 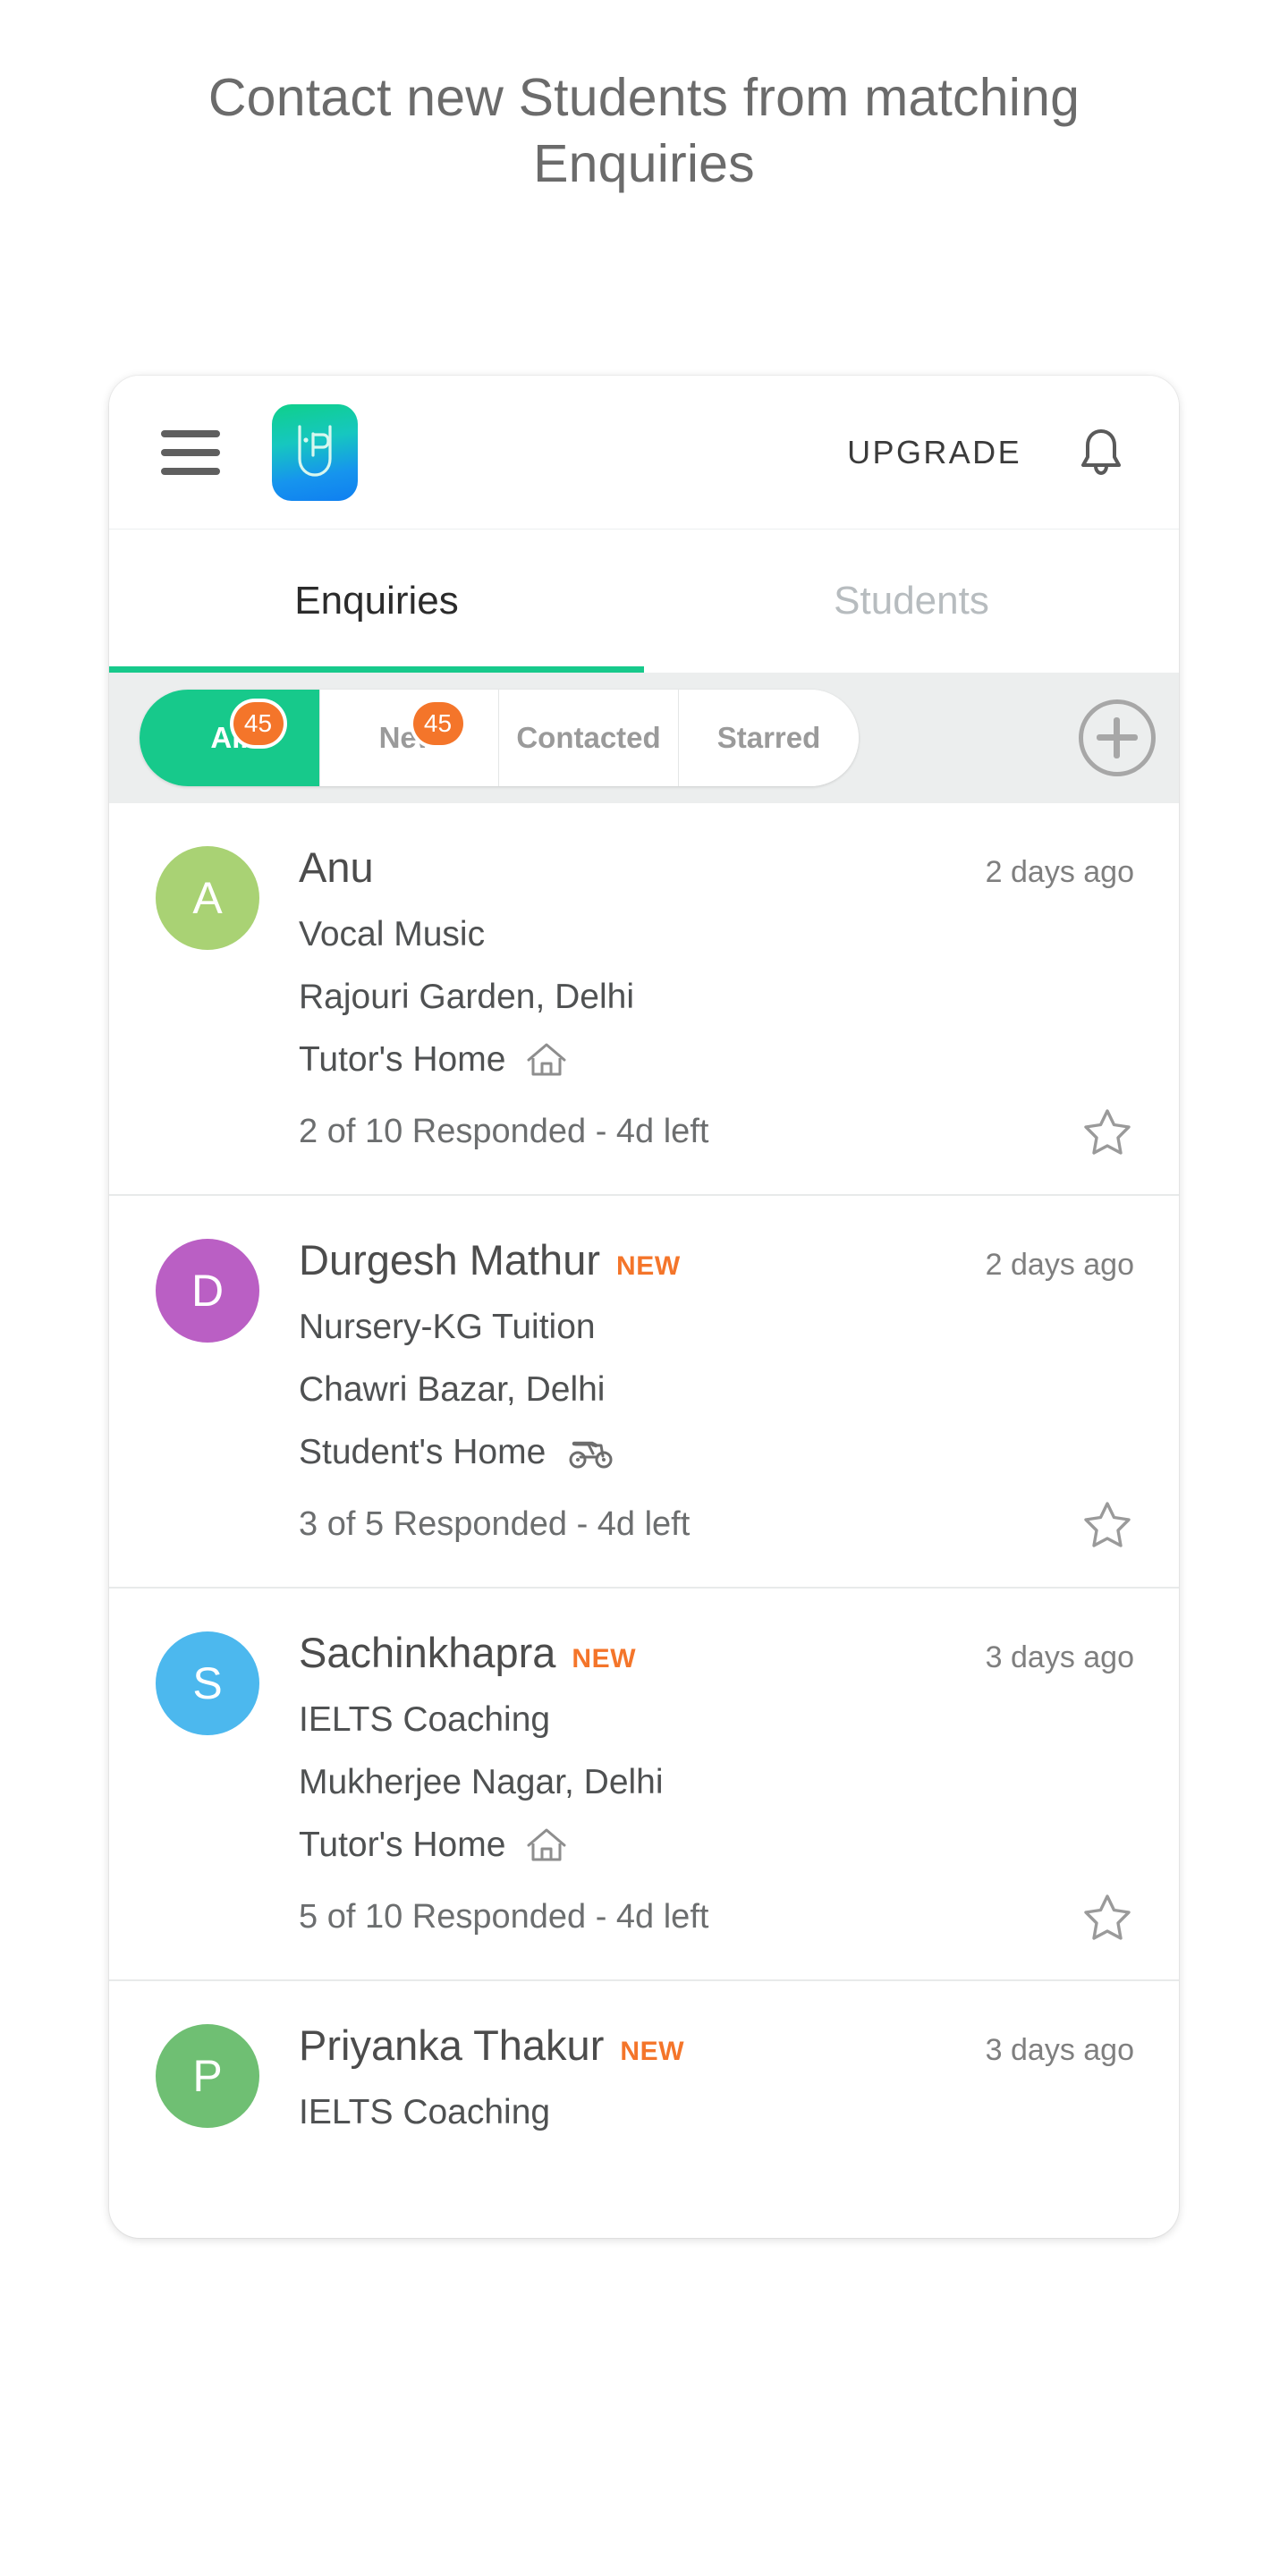 I want to click on avatar-initial: P, so click(x=207, y=2076).